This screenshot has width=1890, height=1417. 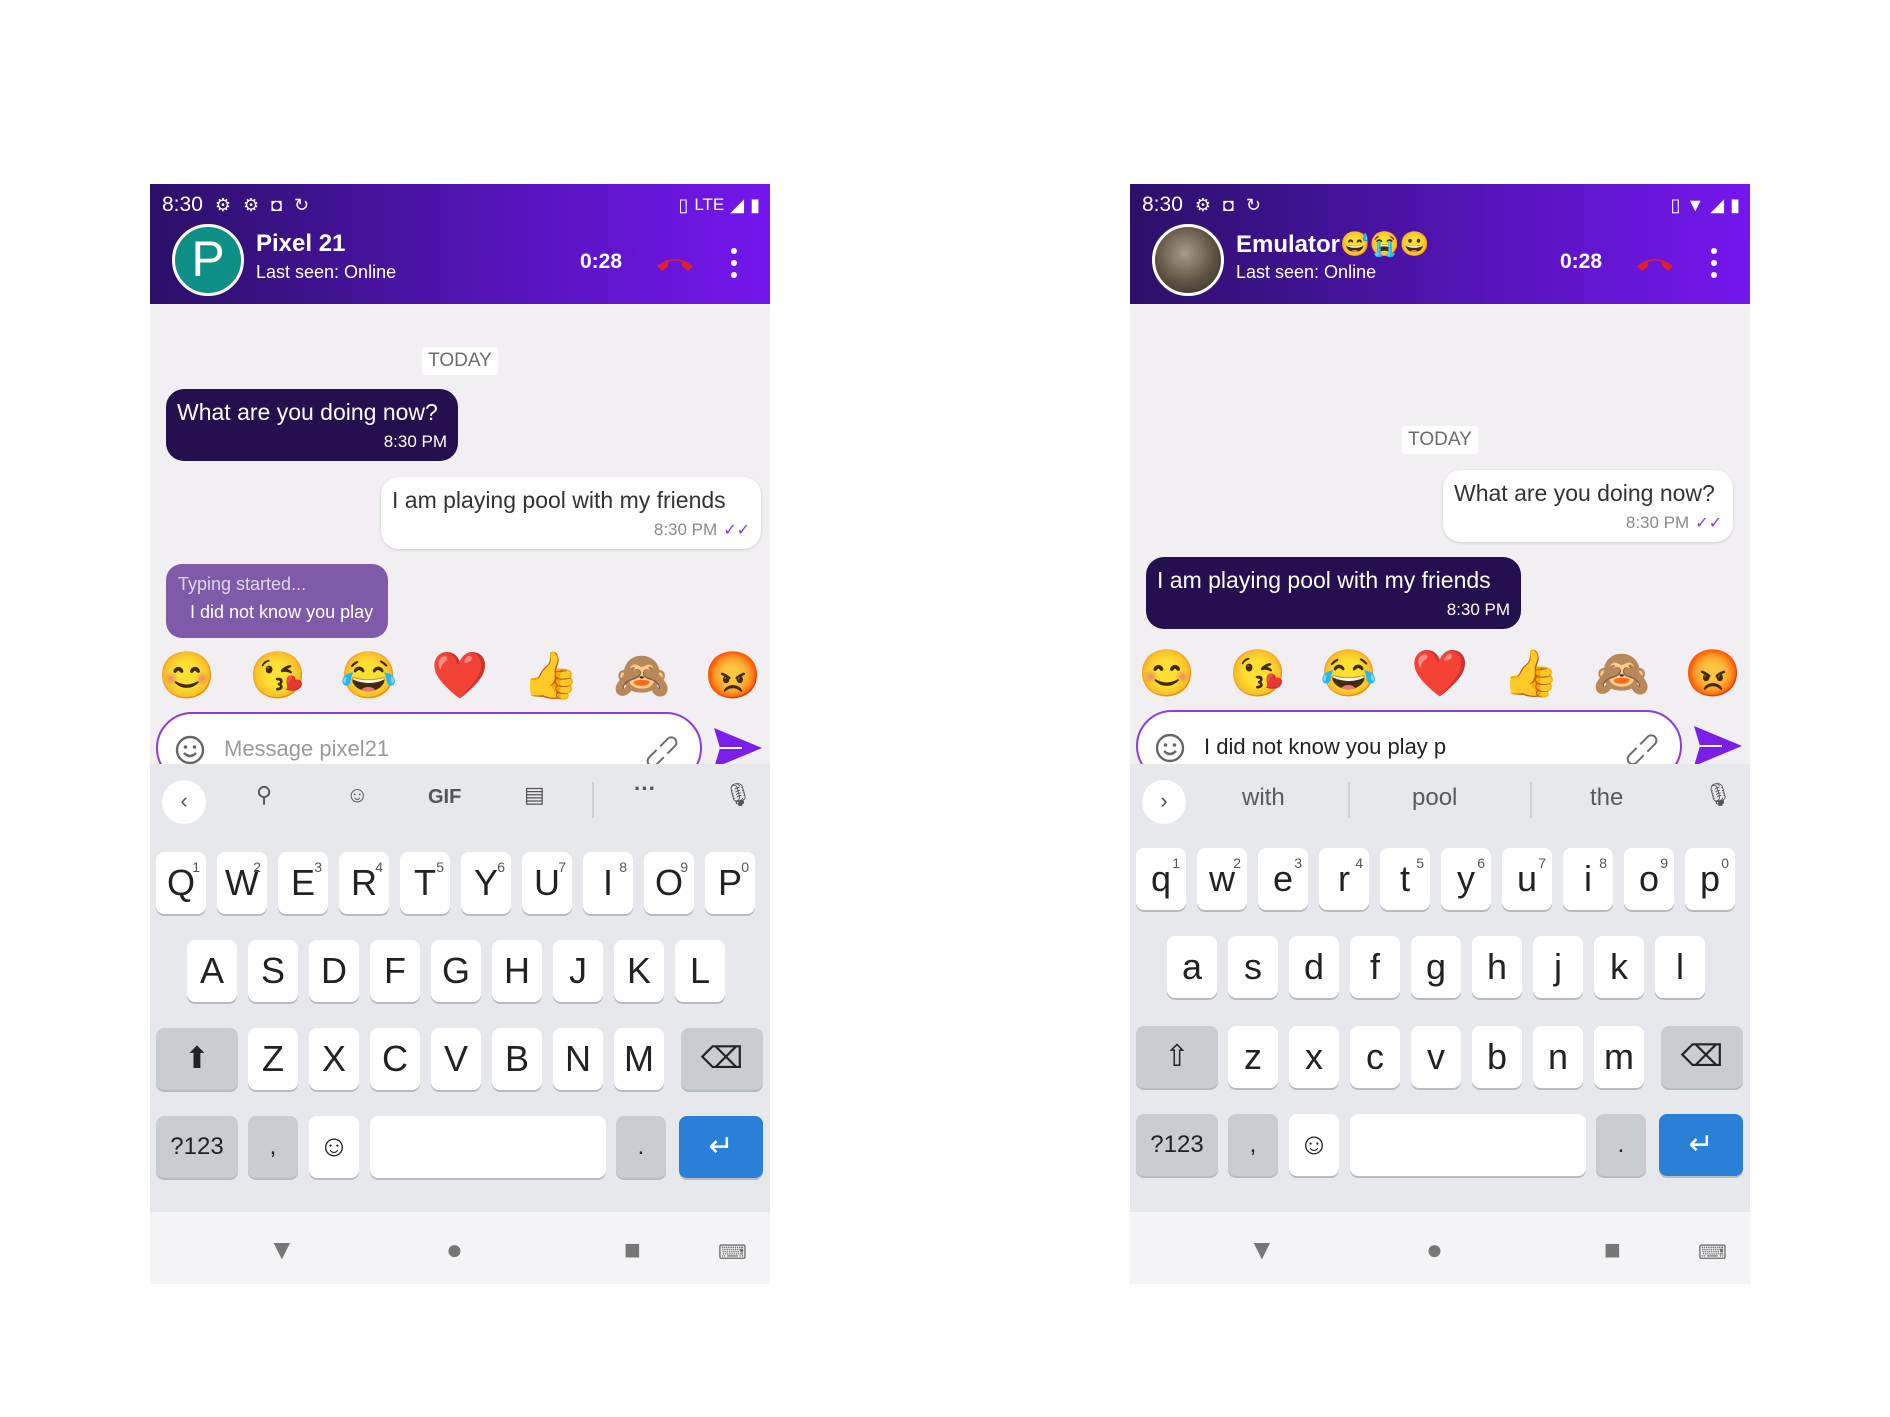 What do you see at coordinates (303, 883) in the screenshot?
I see `key-e: E3` at bounding box center [303, 883].